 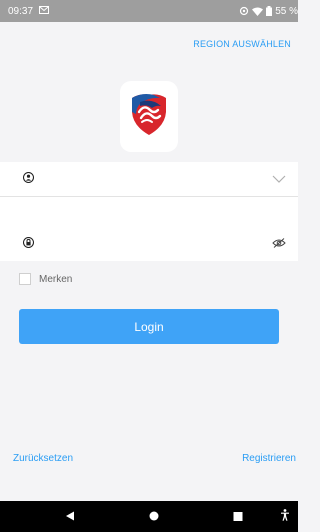 I want to click on status-bar: 09:37 55 %, so click(x=149, y=11).